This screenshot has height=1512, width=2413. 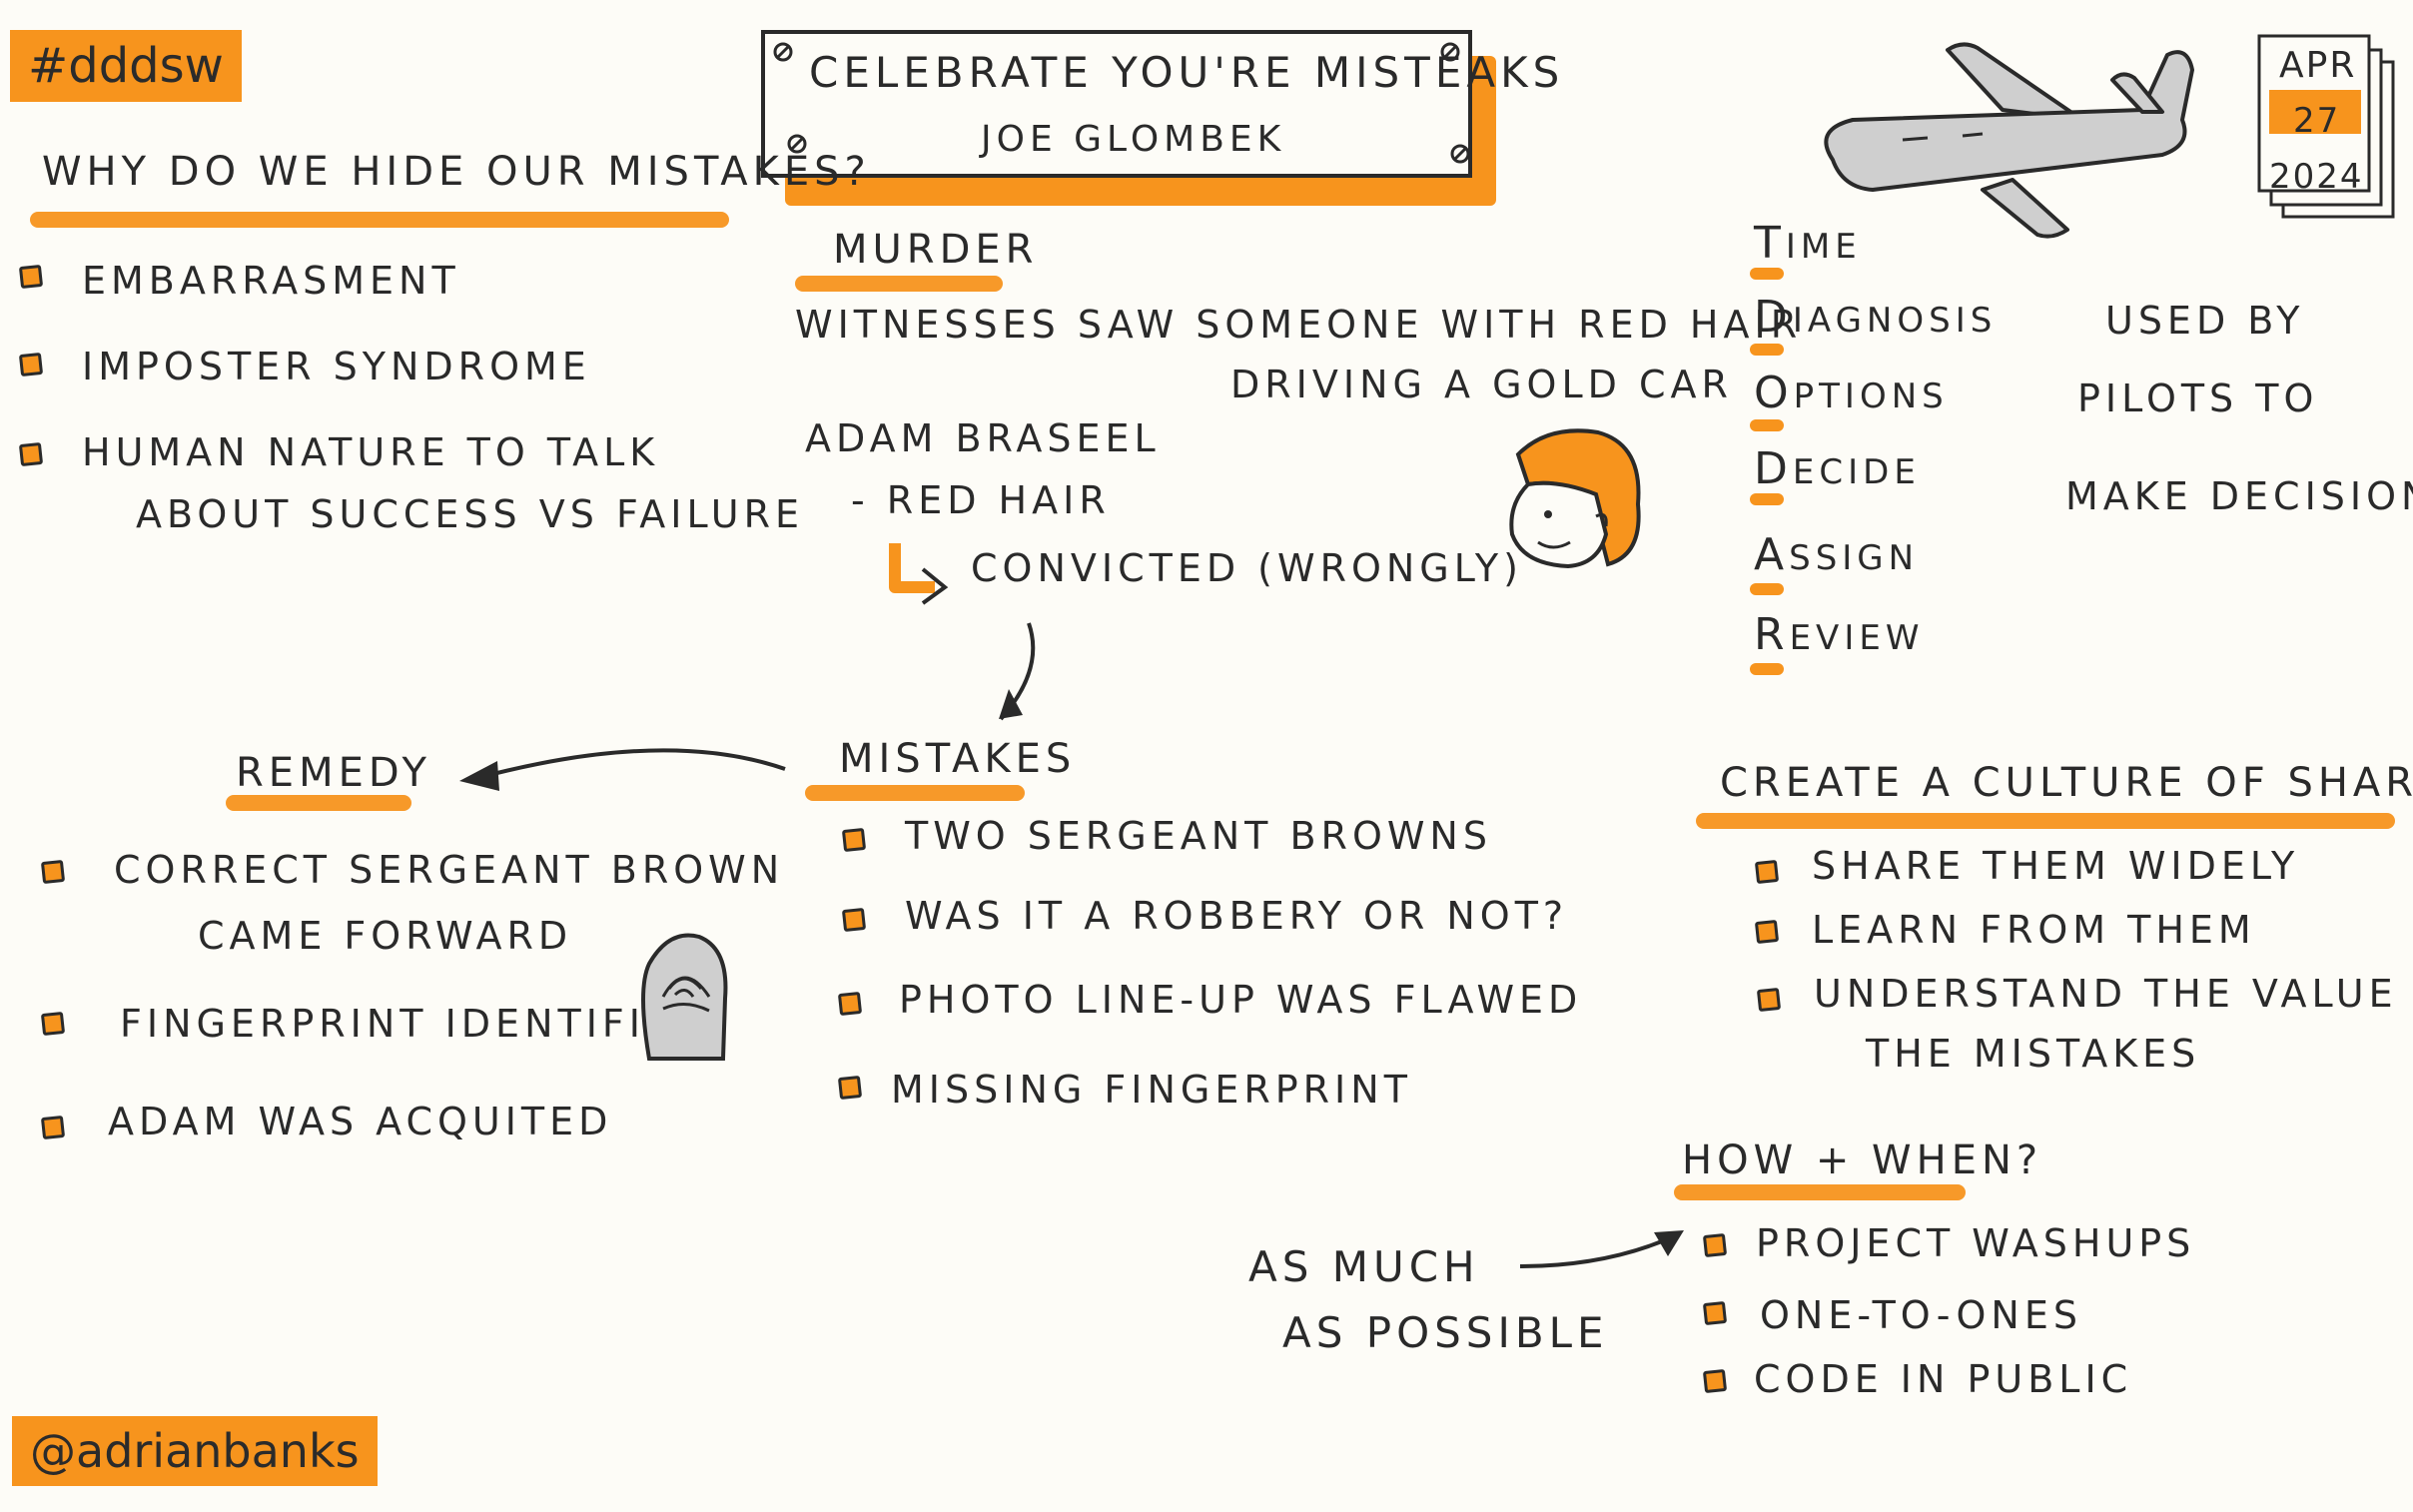 I want to click on why-hide-item-continued: About success vs failure, so click(x=471, y=514).